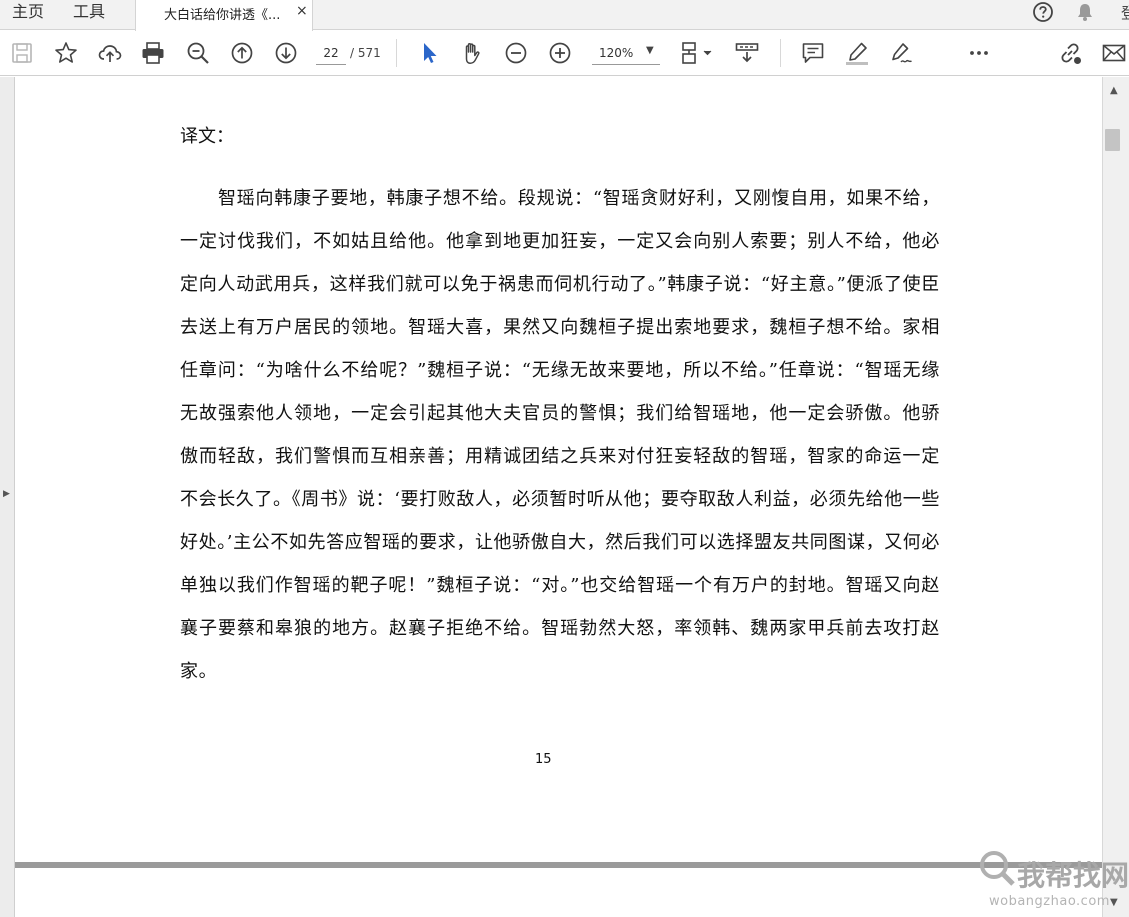 The width and height of the screenshot is (1129, 917). What do you see at coordinates (6, 494) in the screenshot?
I see `chevron-right-icon: ▶` at bounding box center [6, 494].